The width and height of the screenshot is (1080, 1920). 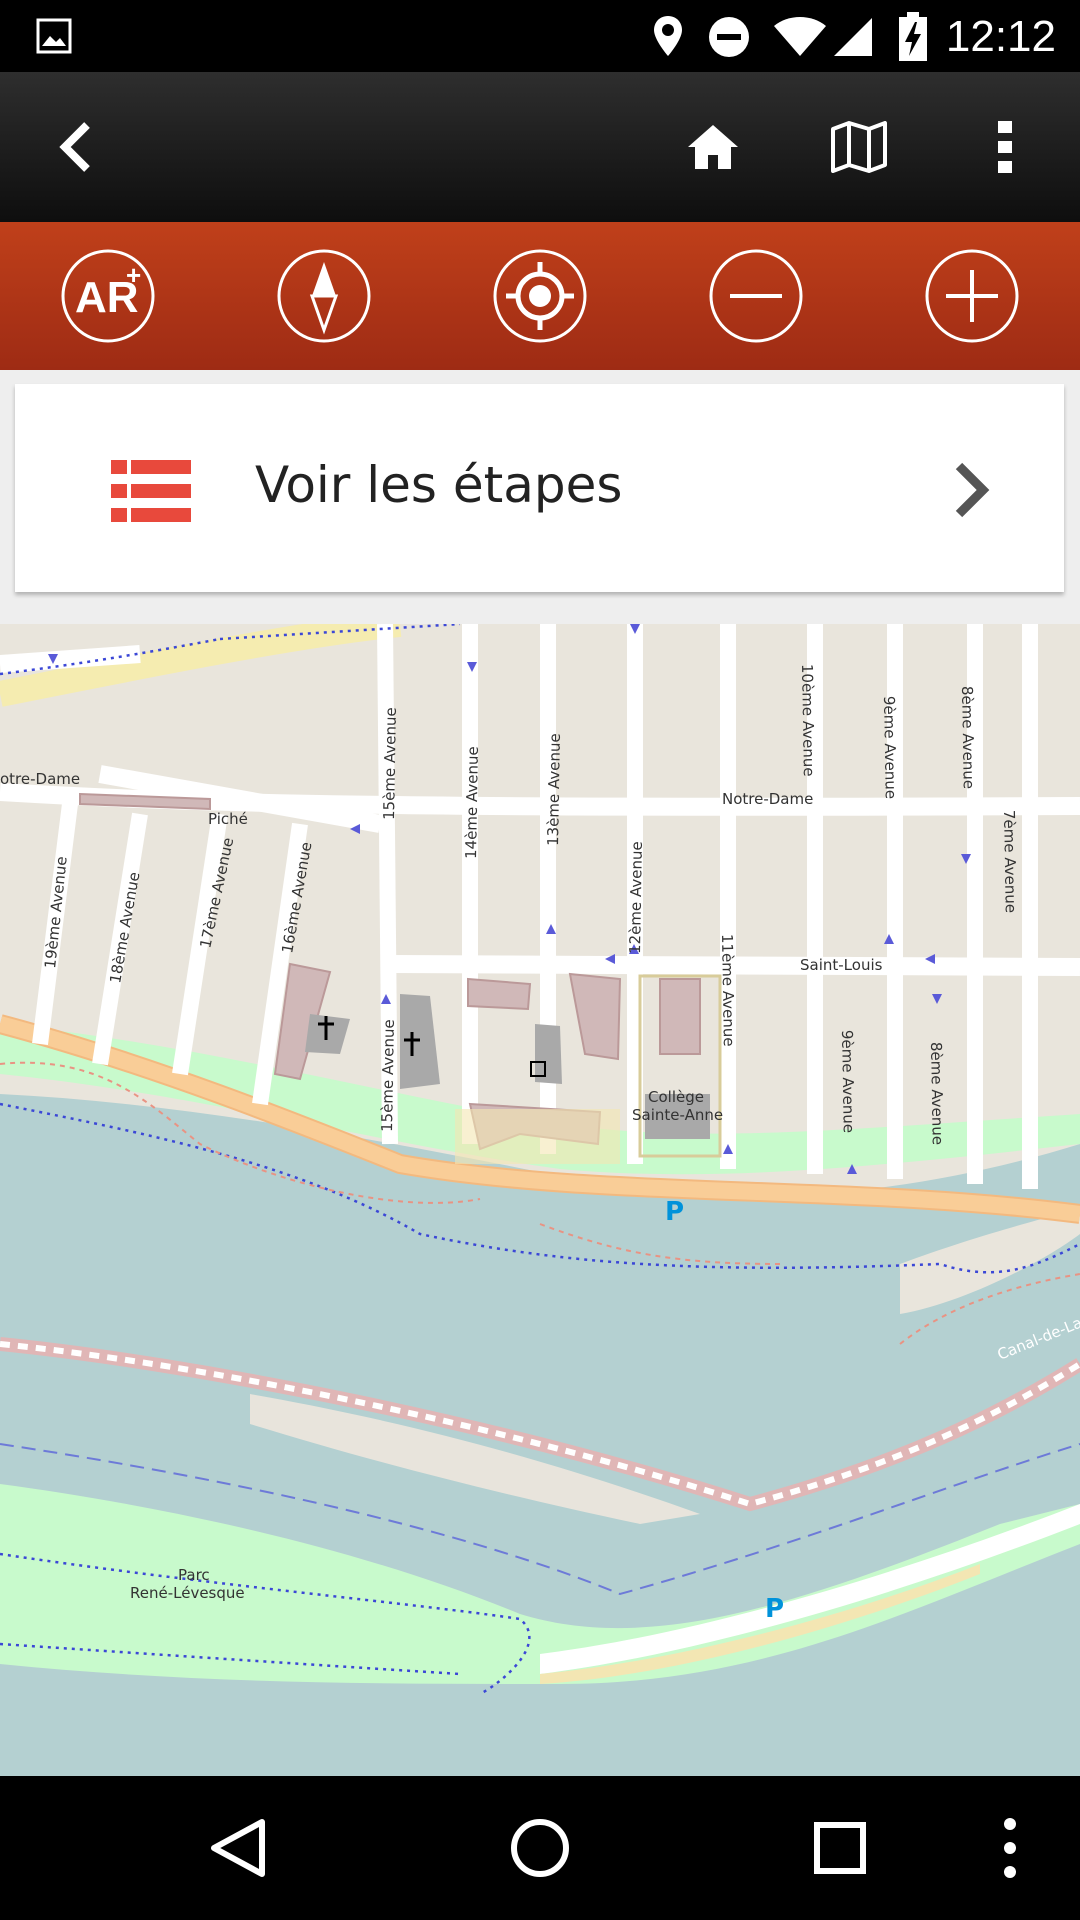 I want to click on map-label-piche: Piché, so click(x=228, y=819).